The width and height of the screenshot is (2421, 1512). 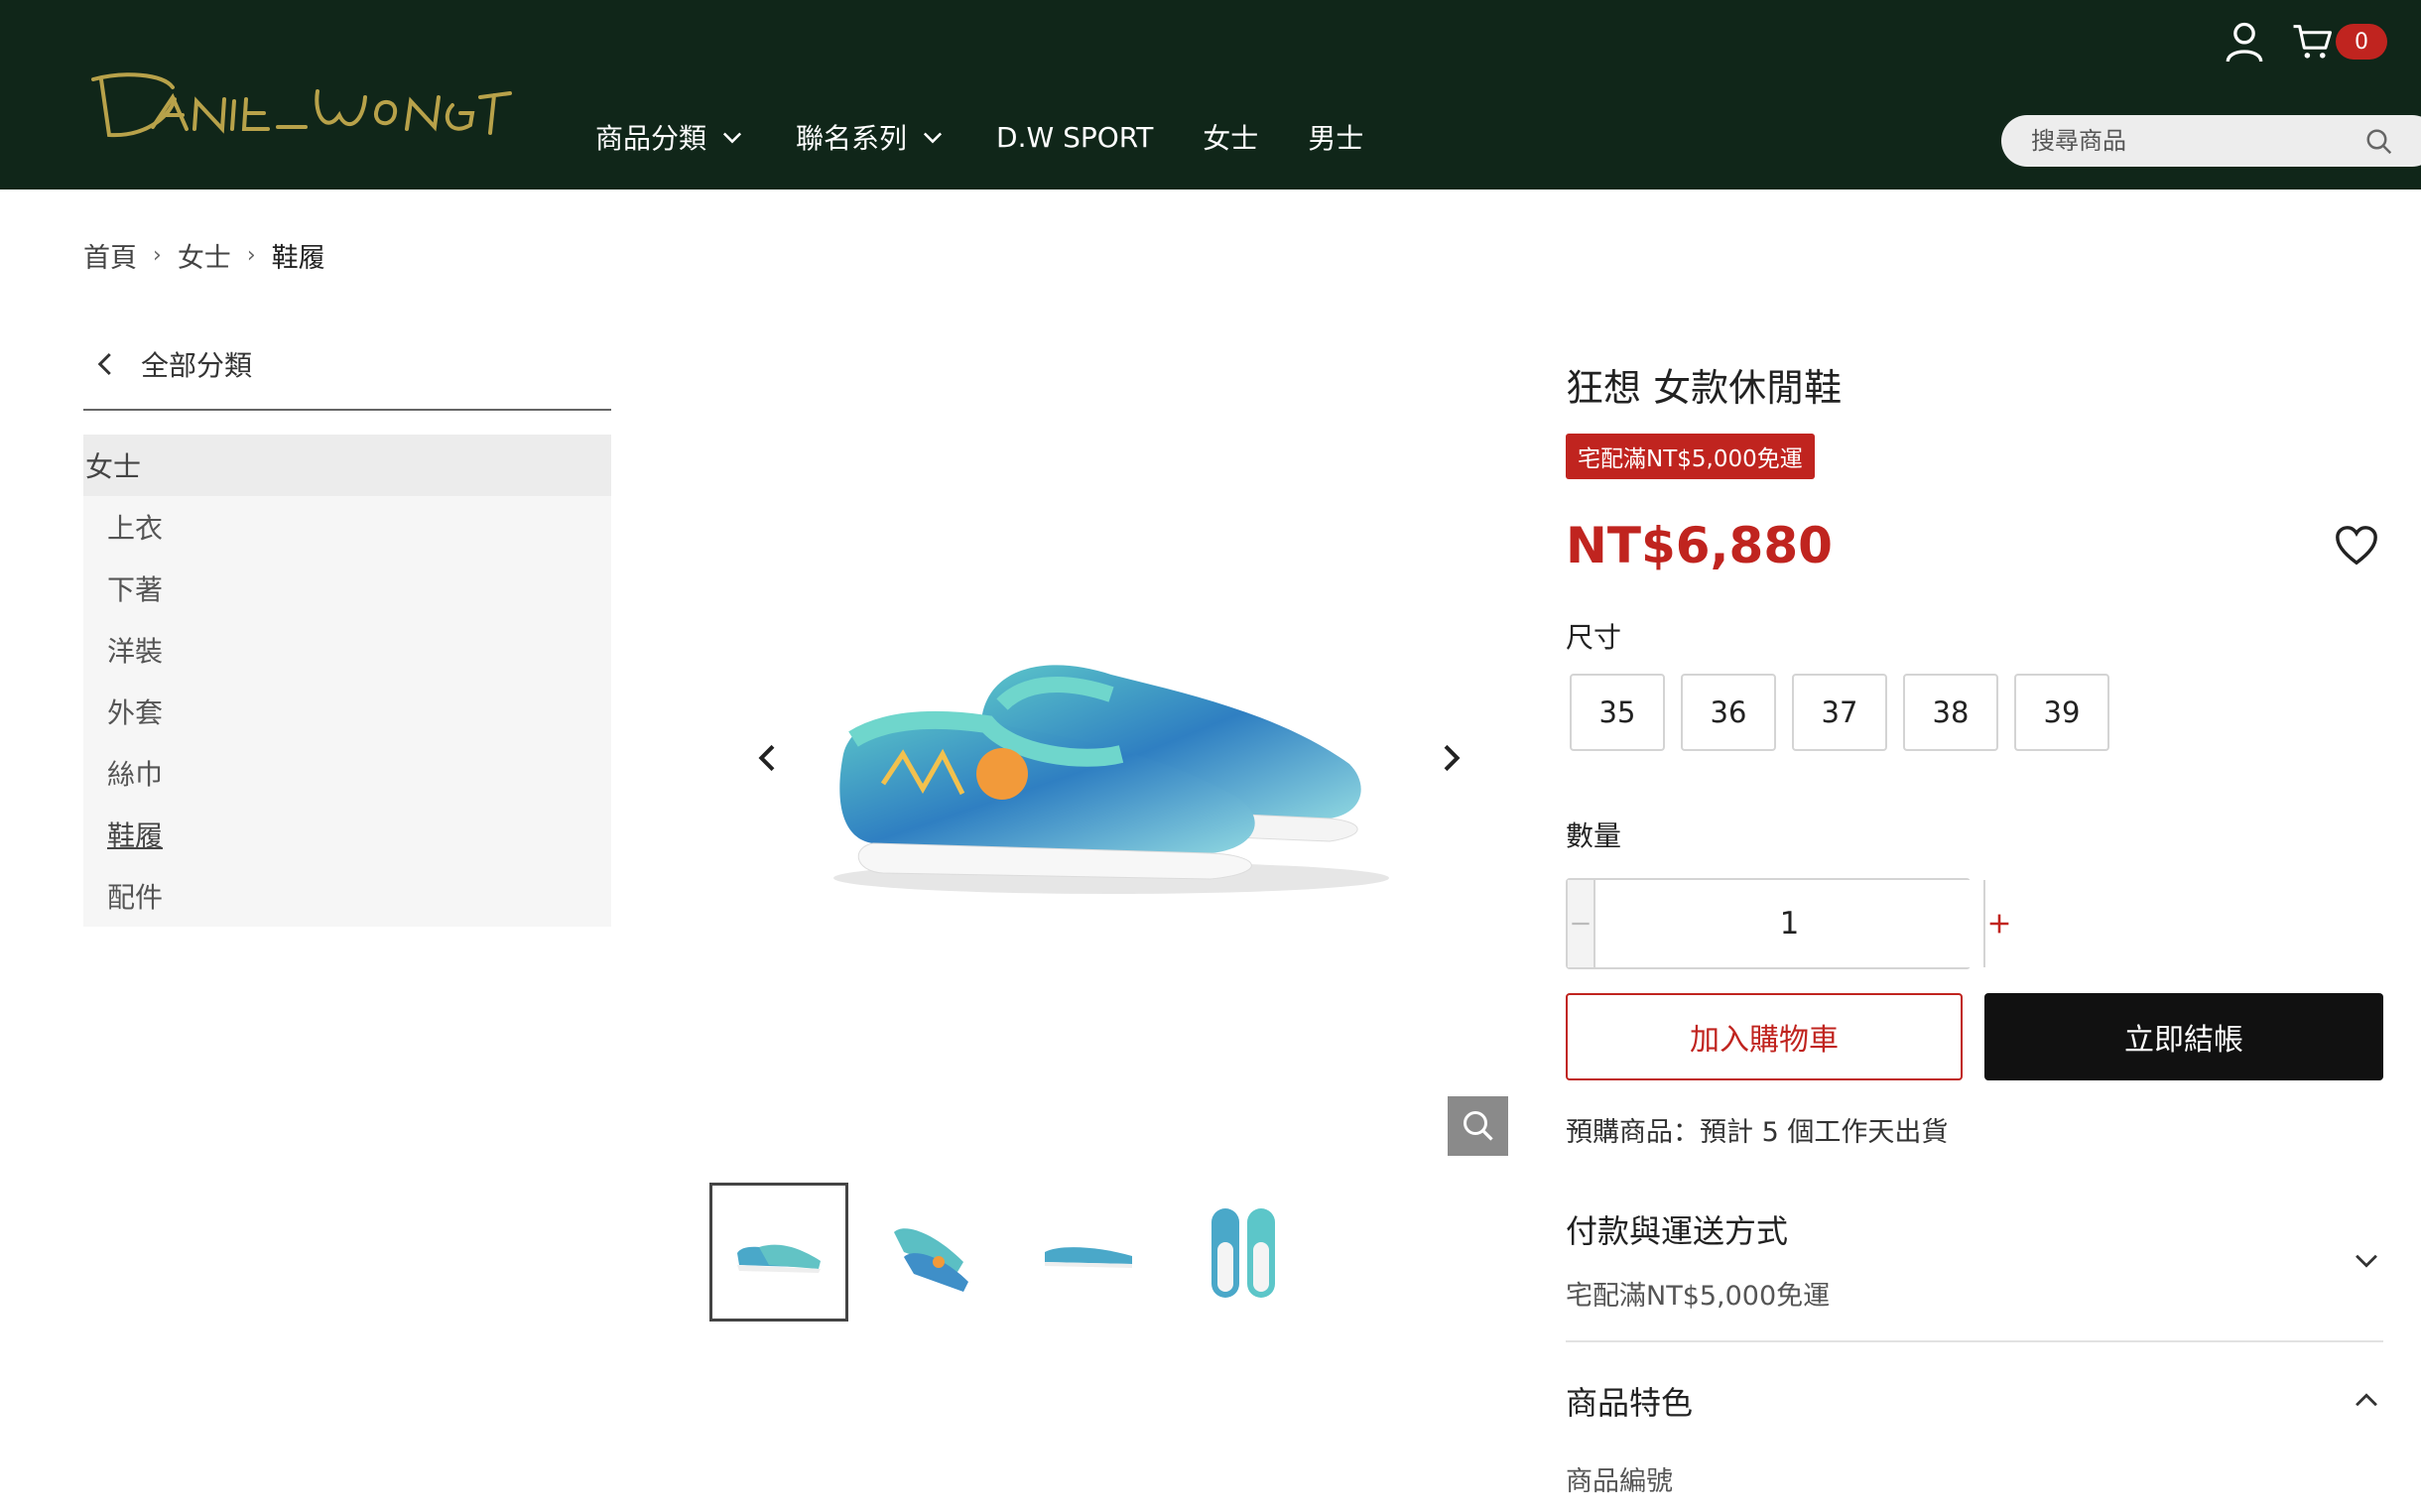 What do you see at coordinates (135, 651) in the screenshot?
I see `category-item-label: 洋裝` at bounding box center [135, 651].